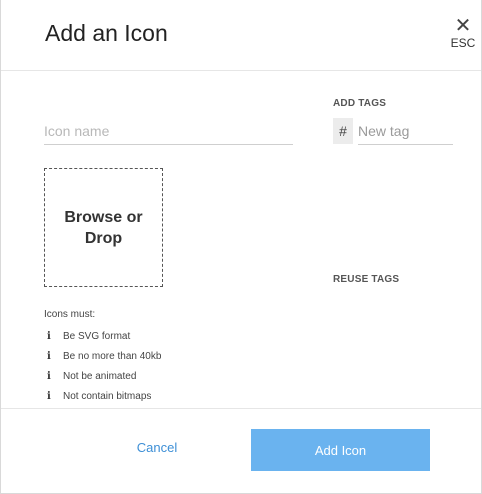 The height and width of the screenshot is (494, 482). What do you see at coordinates (168, 131) in the screenshot?
I see `icon-name-input` at bounding box center [168, 131].